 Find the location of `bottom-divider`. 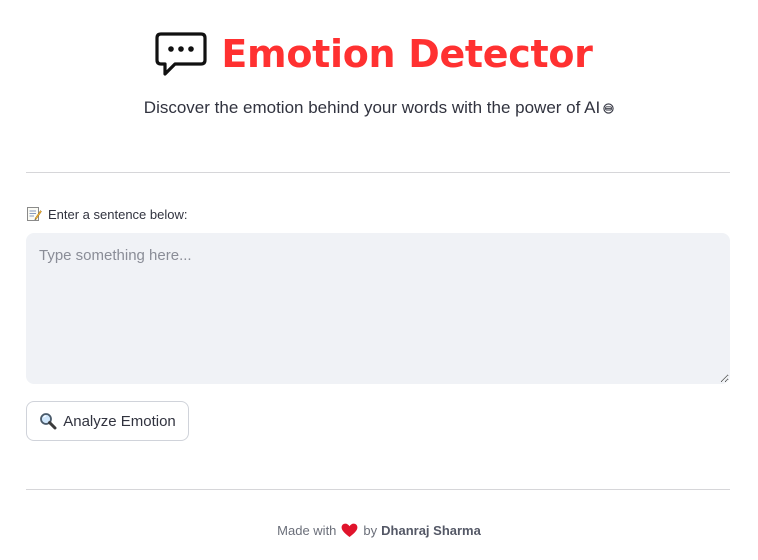

bottom-divider is located at coordinates (378, 489).